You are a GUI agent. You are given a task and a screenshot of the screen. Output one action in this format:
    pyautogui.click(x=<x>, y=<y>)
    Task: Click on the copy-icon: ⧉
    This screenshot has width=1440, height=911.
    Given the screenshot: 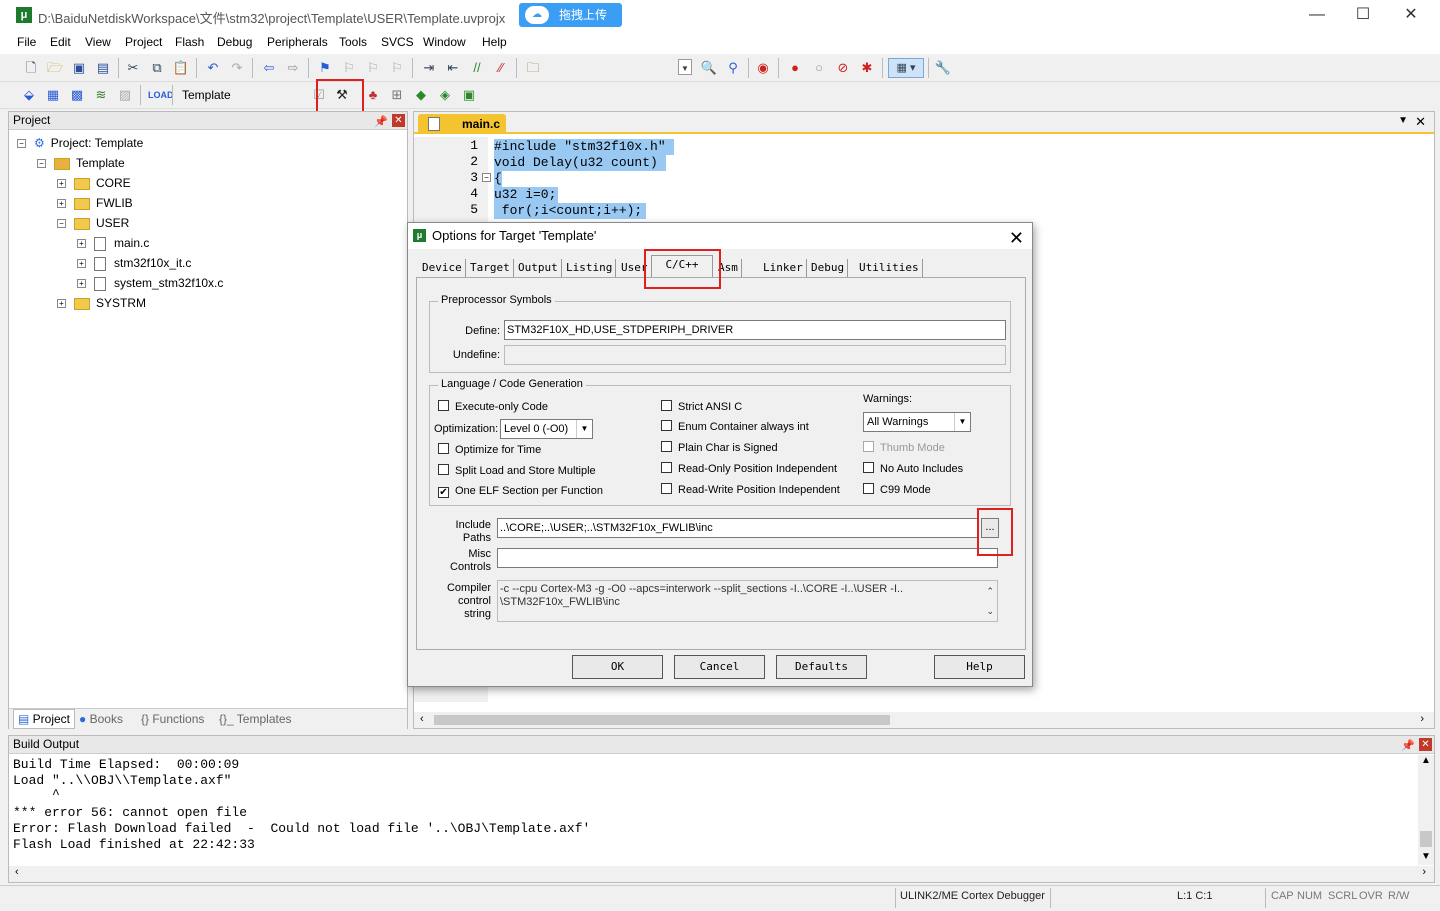 What is the action you would take?
    pyautogui.click(x=157, y=68)
    